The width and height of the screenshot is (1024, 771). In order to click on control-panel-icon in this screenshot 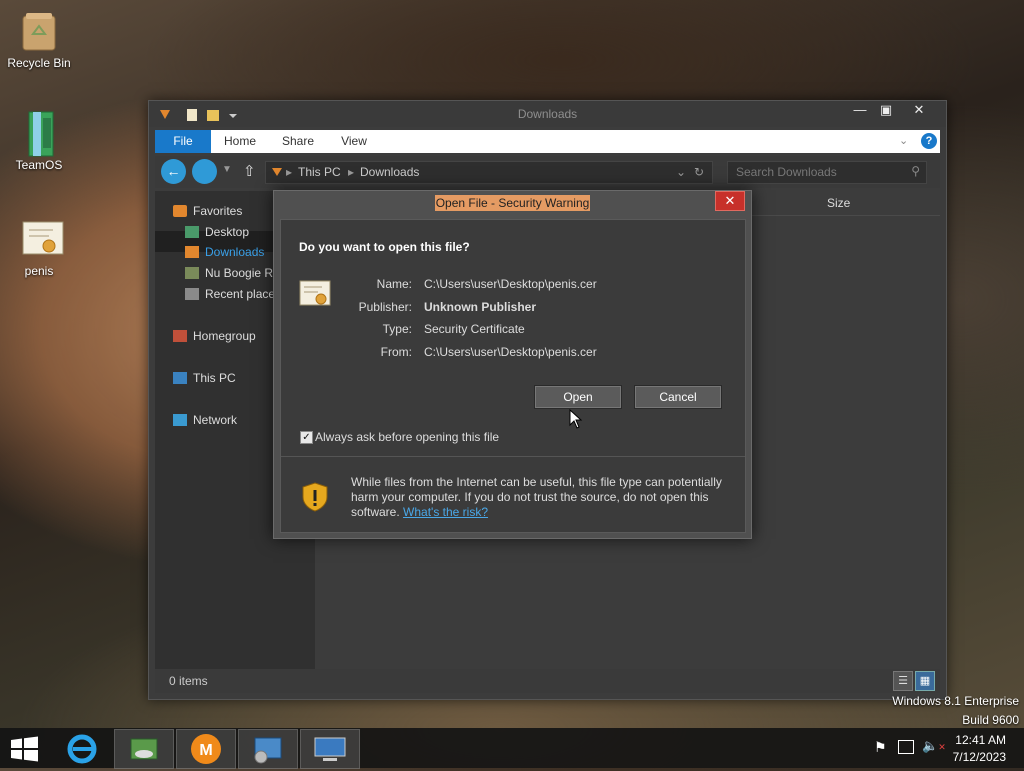, I will do `click(268, 750)`.